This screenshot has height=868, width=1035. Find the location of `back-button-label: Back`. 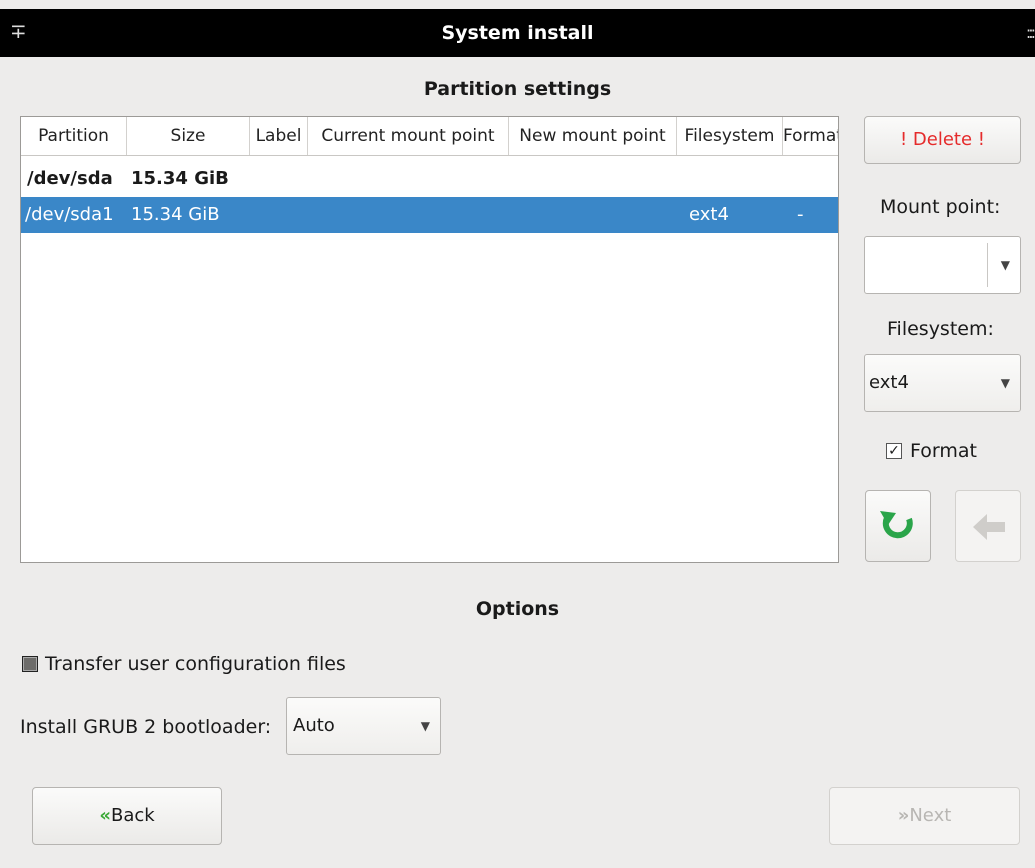

back-button-label: Back is located at coordinates (132, 815).